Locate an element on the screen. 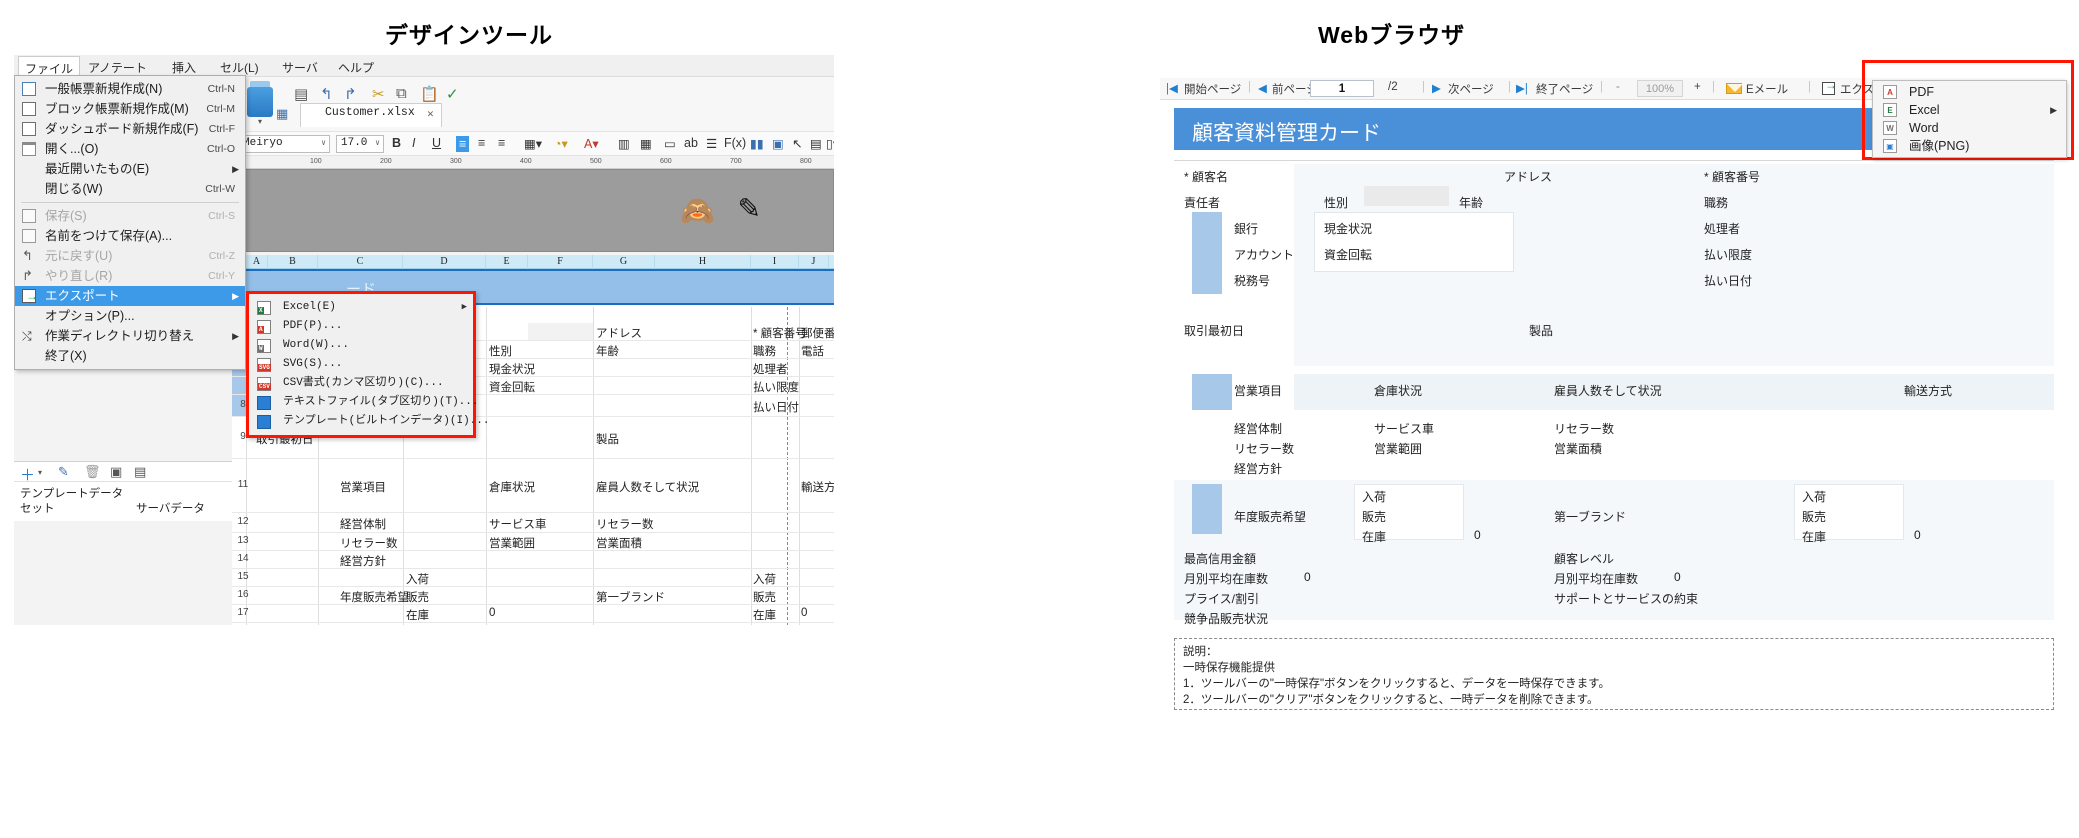 The width and height of the screenshot is (2079, 838). prev-page-icon: ◀ is located at coordinates (1262, 88).